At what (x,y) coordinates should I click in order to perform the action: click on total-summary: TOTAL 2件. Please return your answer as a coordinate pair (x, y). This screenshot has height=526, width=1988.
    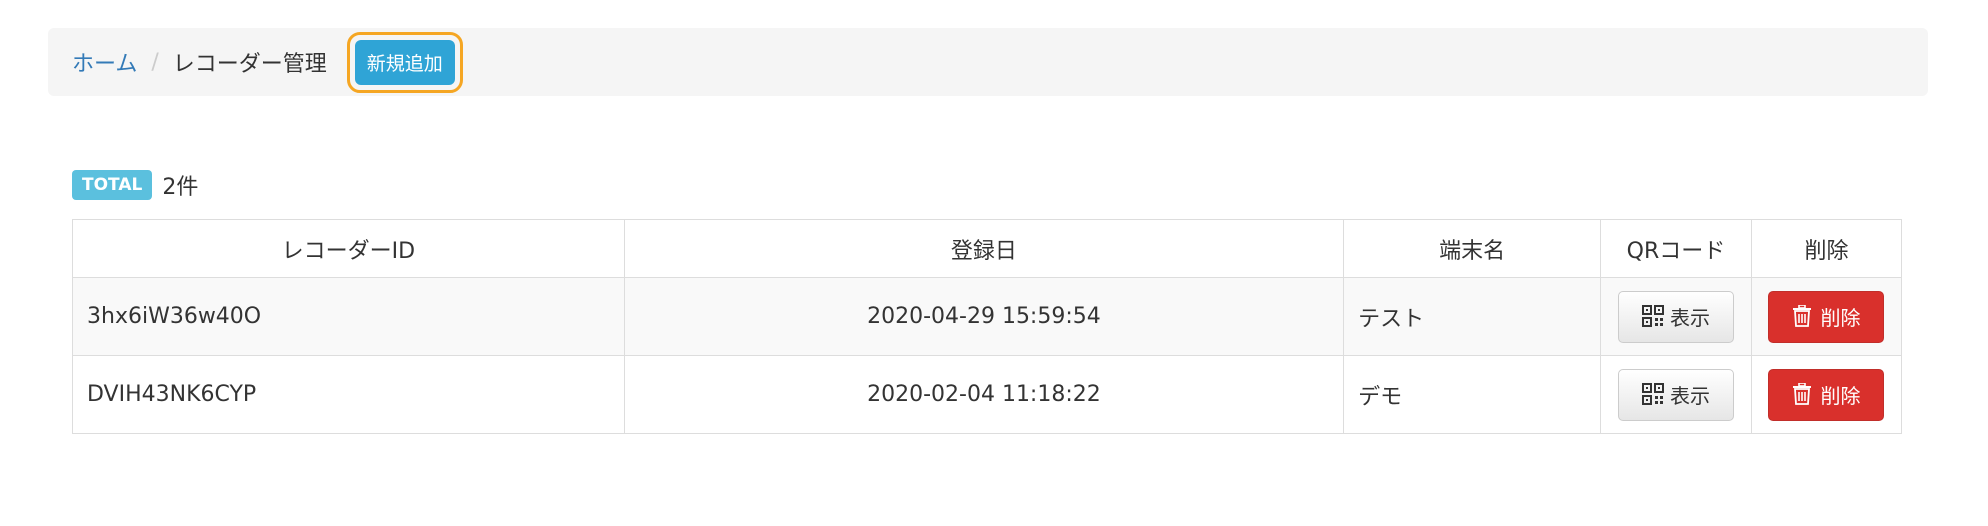
    Looking at the image, I should click on (135, 185).